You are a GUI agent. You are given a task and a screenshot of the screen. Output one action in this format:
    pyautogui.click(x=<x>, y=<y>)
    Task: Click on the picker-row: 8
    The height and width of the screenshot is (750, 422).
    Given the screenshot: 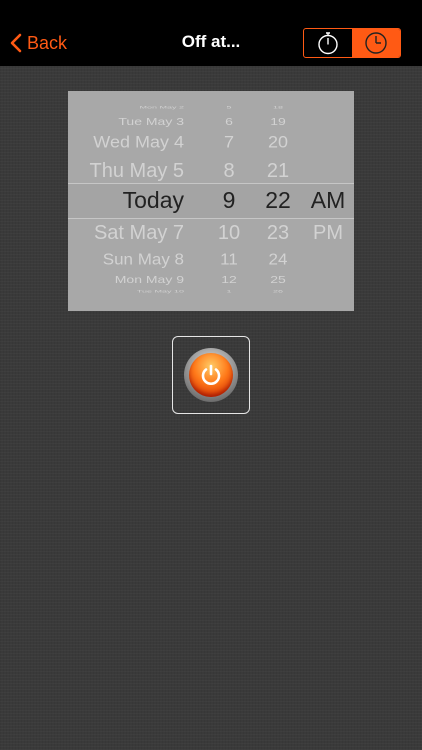 What is the action you would take?
    pyautogui.click(x=229, y=171)
    